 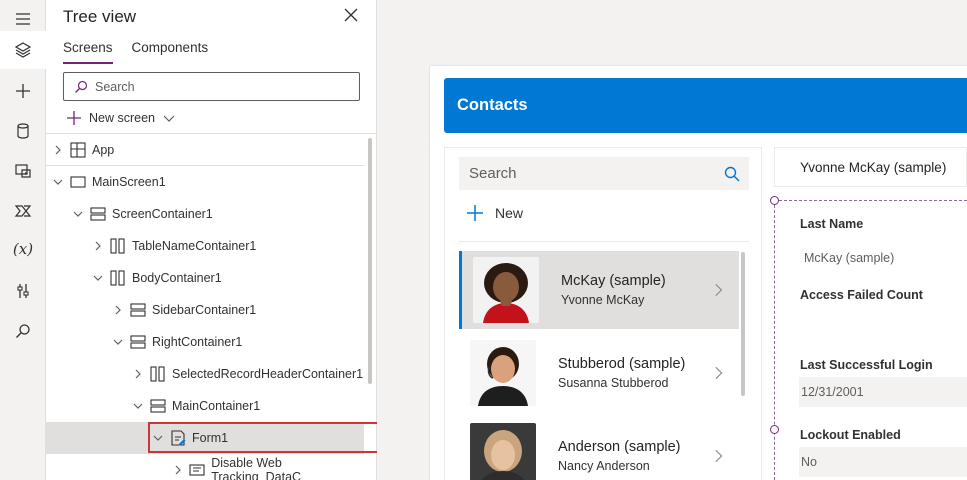 What do you see at coordinates (23, 91) in the screenshot?
I see `insert-plus-icon` at bounding box center [23, 91].